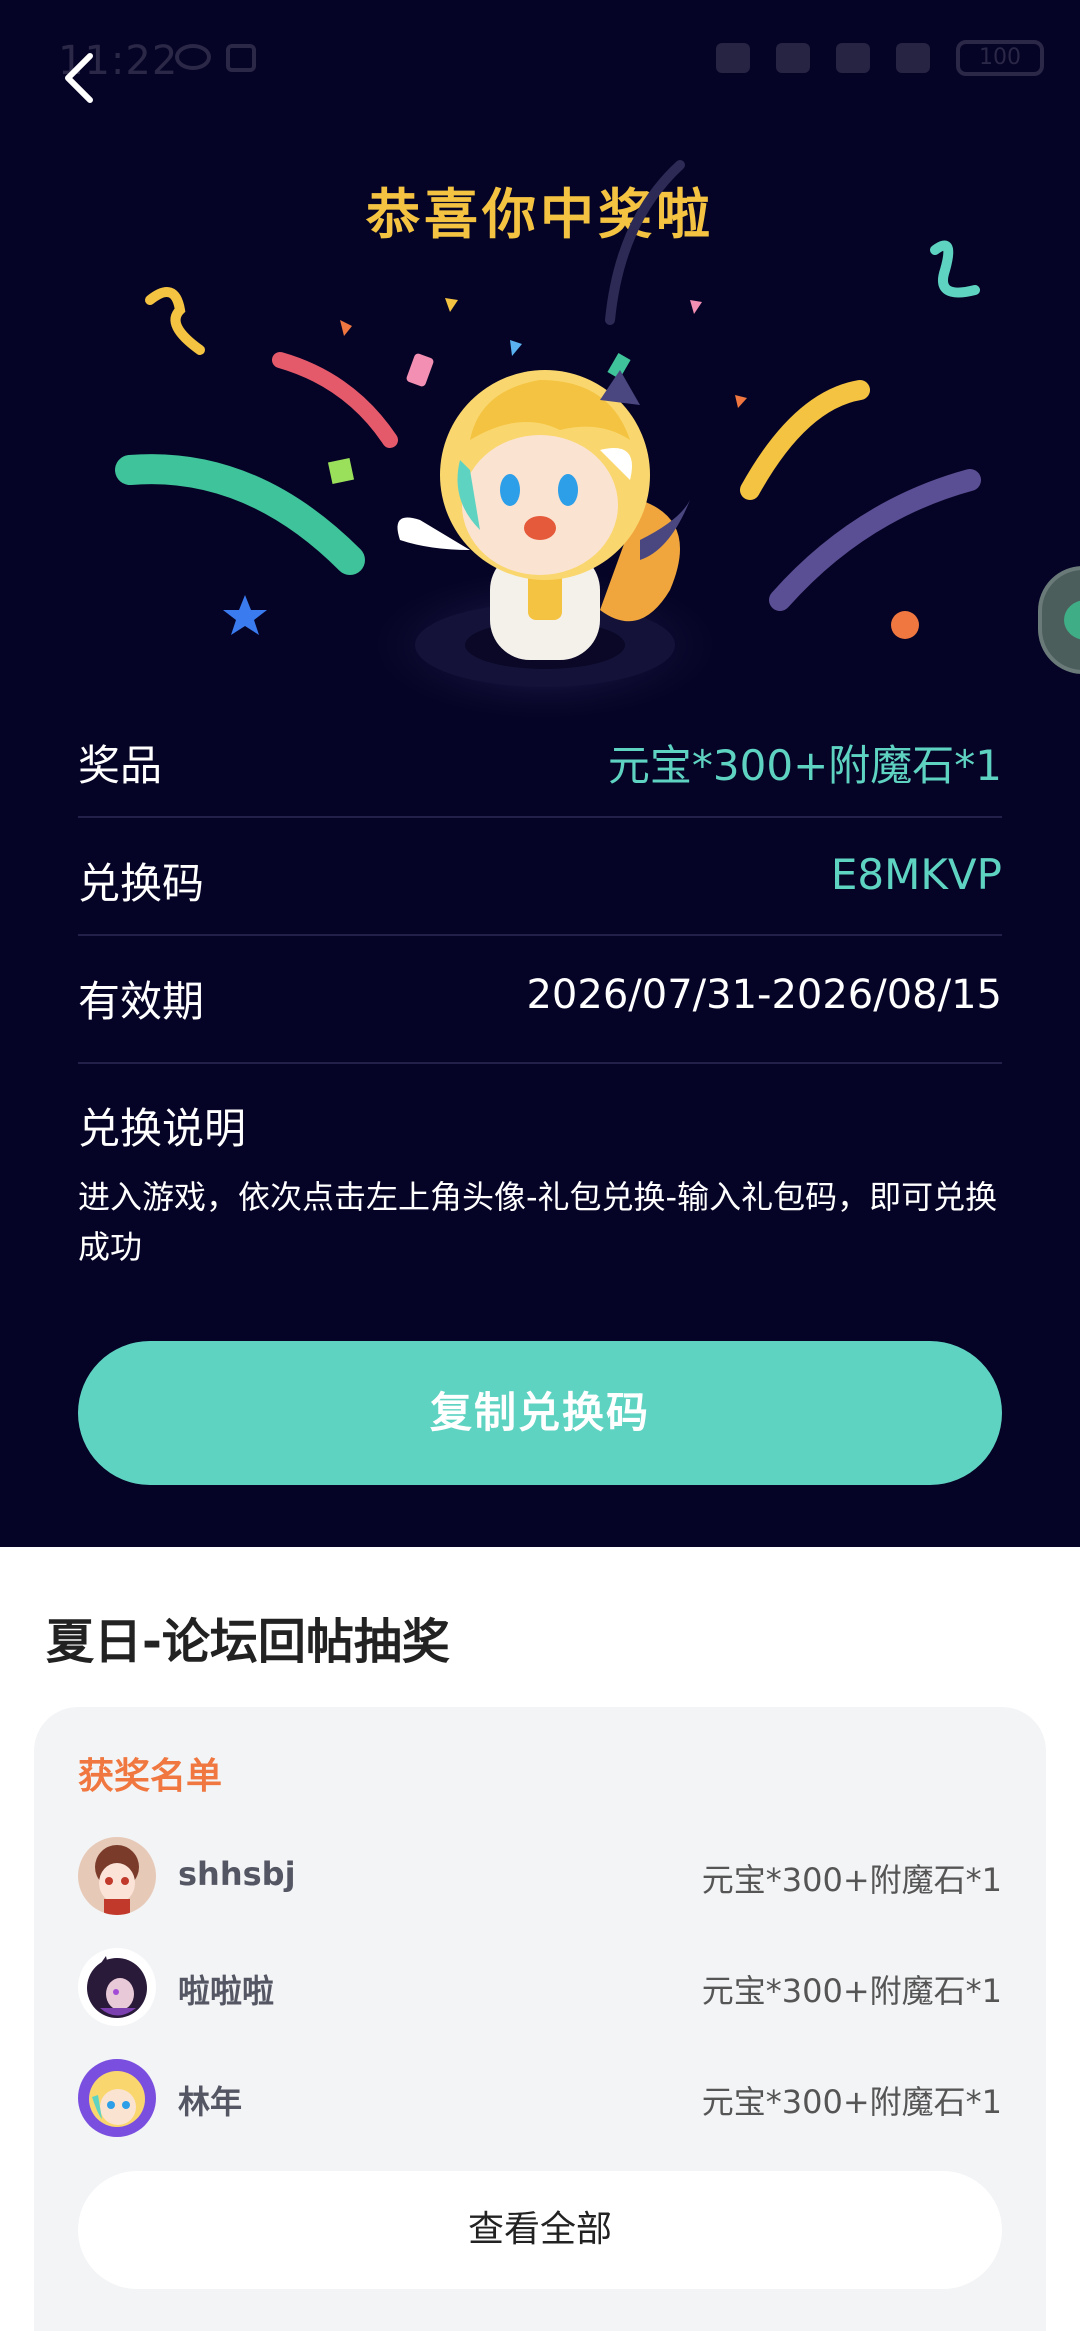 Image resolution: width=1080 pixels, height=2331 pixels. I want to click on winner-name: shhsbj, so click(237, 1874).